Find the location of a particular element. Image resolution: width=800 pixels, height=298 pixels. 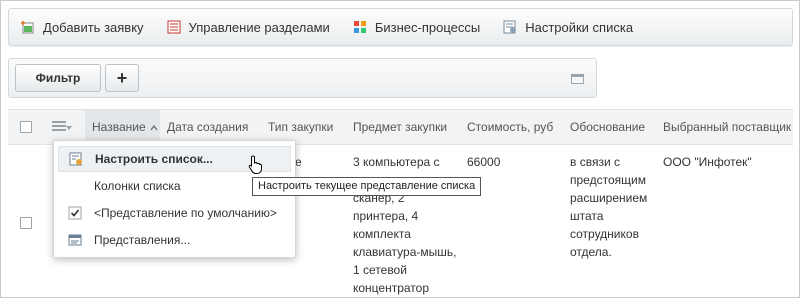

column-header-purchase-subject: Предмет закупки is located at coordinates (396, 127).